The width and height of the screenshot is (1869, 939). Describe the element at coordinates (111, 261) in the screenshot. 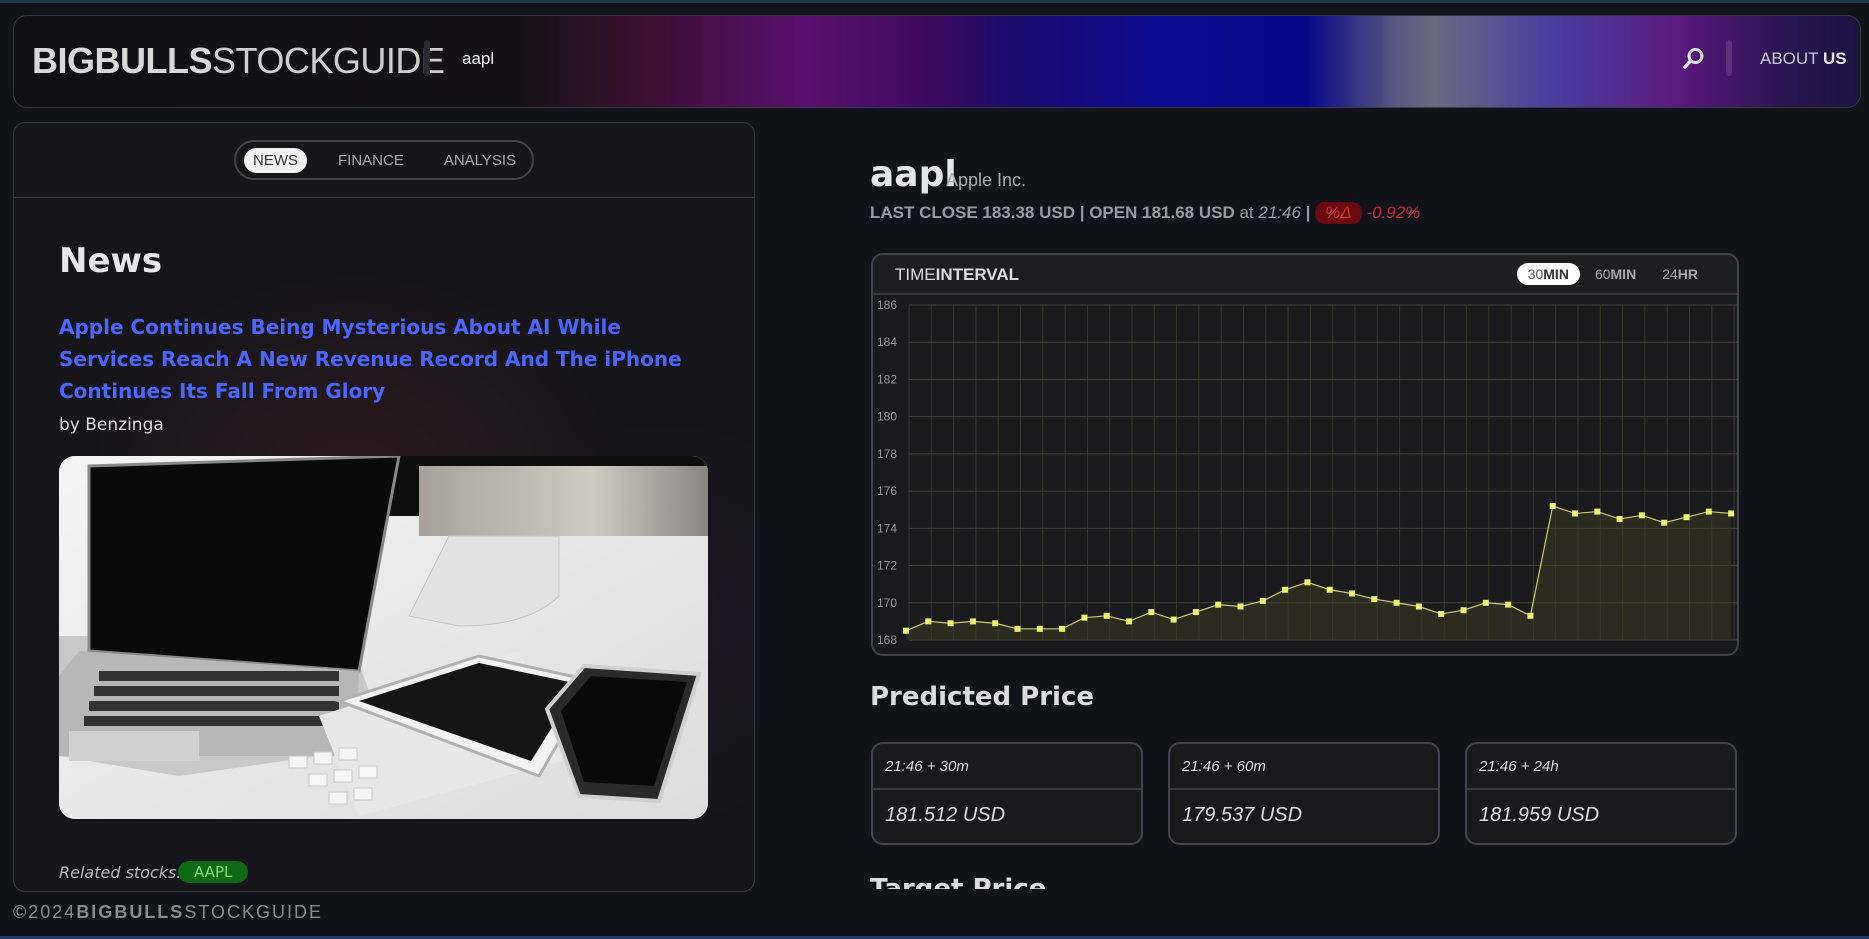

I see `news-heading: News` at that location.